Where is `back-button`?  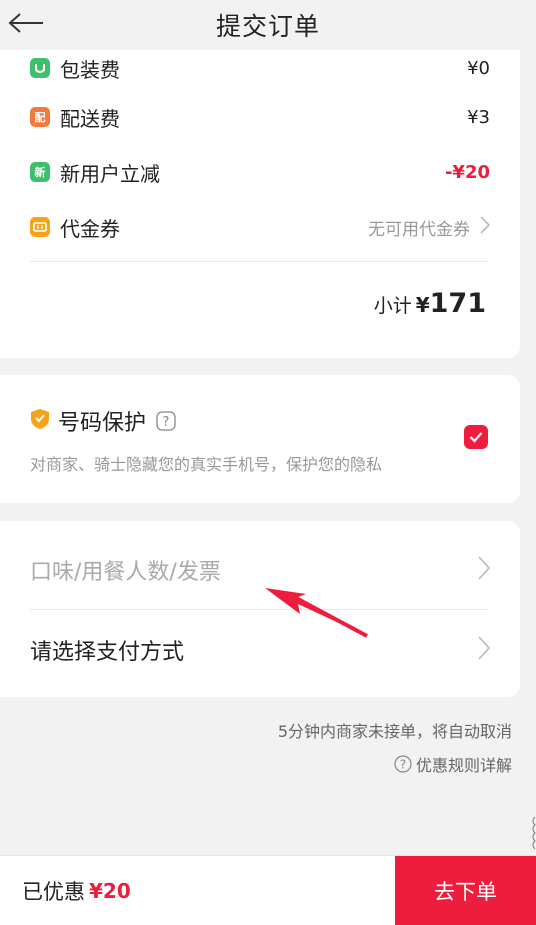
back-button is located at coordinates (28, 25).